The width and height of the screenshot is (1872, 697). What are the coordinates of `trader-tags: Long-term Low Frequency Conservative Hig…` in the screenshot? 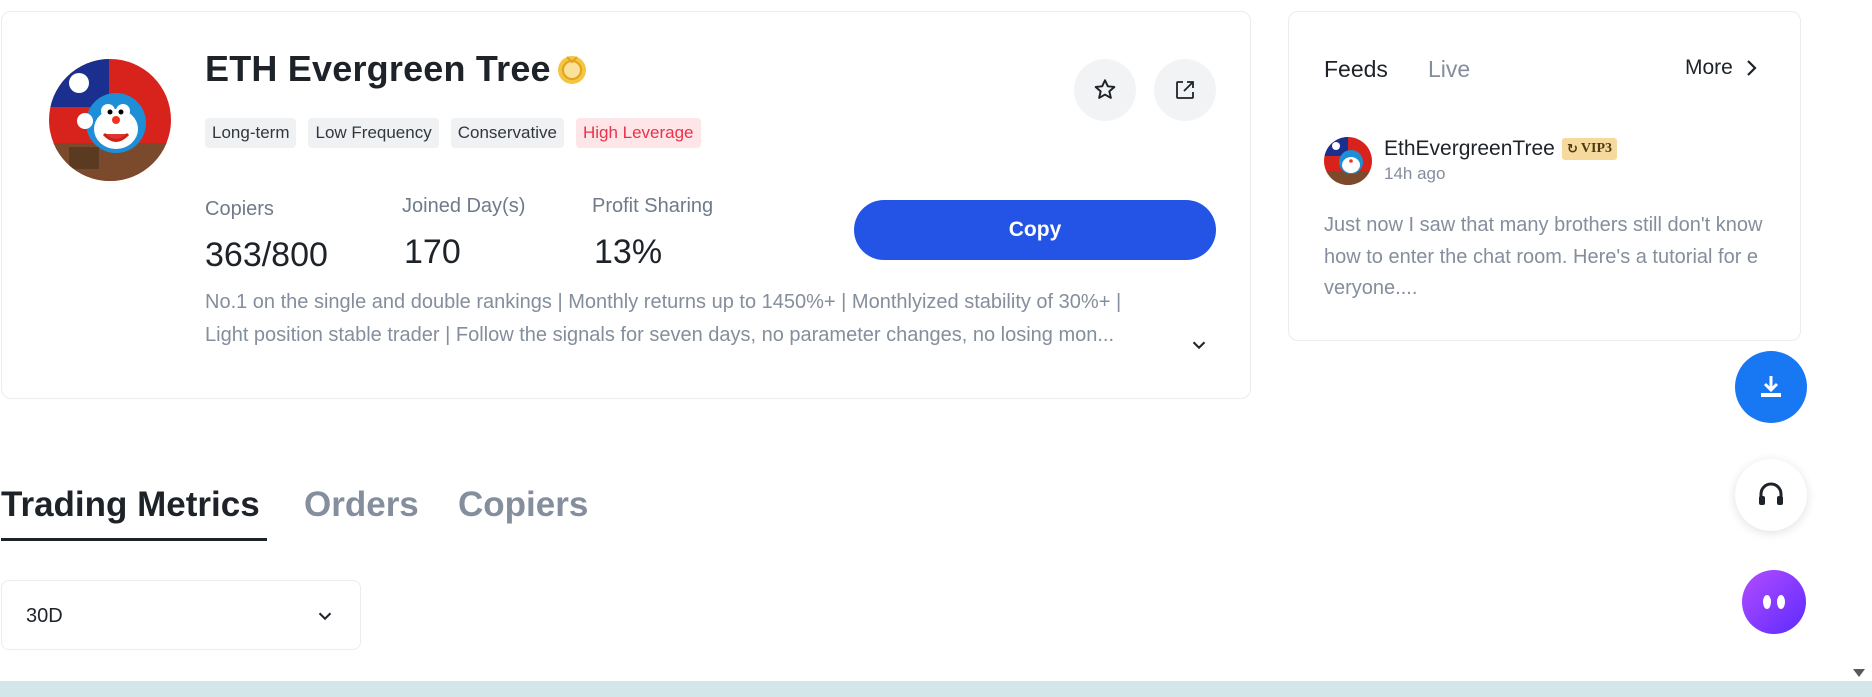 It's located at (453, 133).